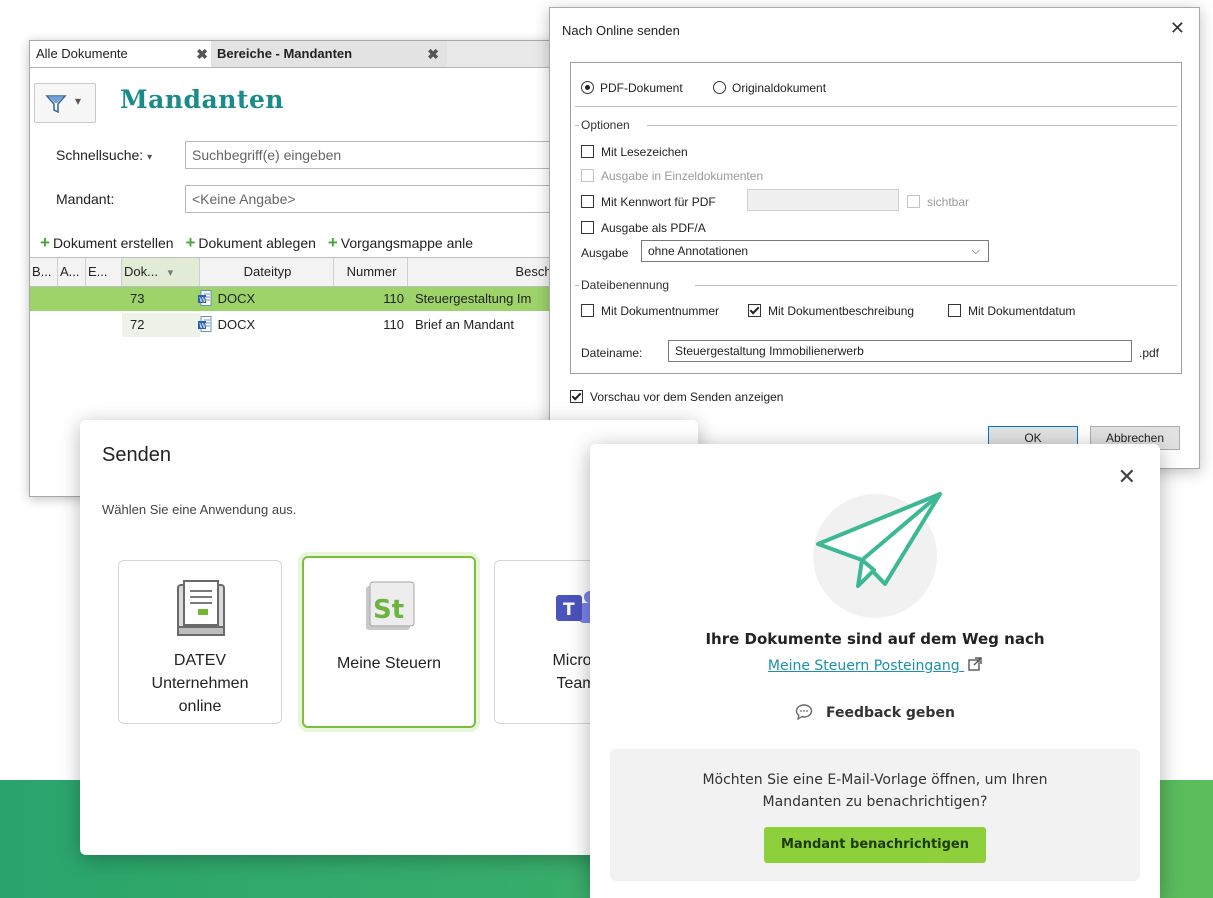 This screenshot has height=898, width=1213. Describe the element at coordinates (300, 299) in the screenshot. I see `table-row: 73 W DOCX 110 Steuergestaltung Im` at that location.